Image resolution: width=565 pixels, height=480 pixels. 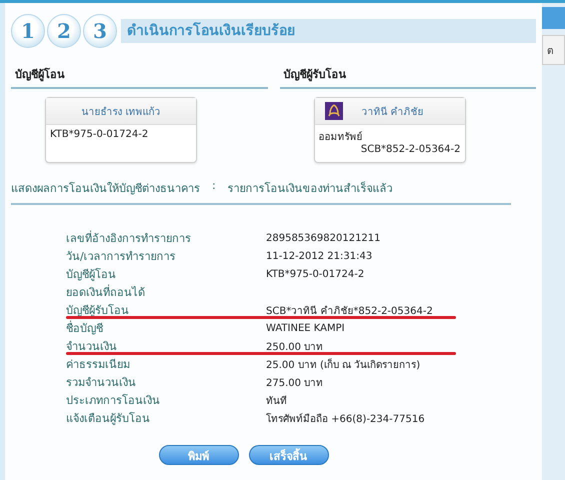 What do you see at coordinates (105, 189) in the screenshot?
I see `result-heading: แสดงผลการโอนเงินให้บัญชีต่างธนาคาร` at bounding box center [105, 189].